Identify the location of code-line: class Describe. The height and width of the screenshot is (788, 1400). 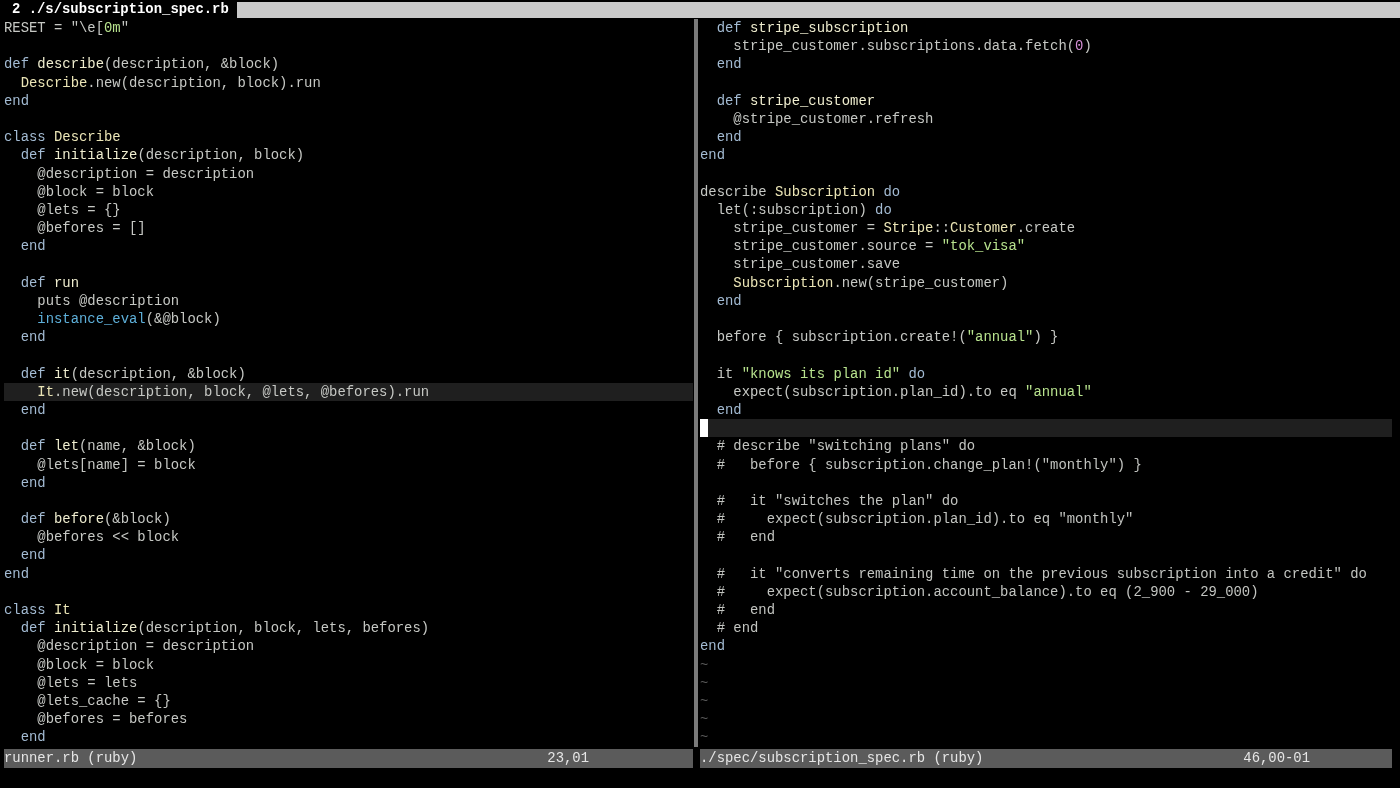
(63, 137).